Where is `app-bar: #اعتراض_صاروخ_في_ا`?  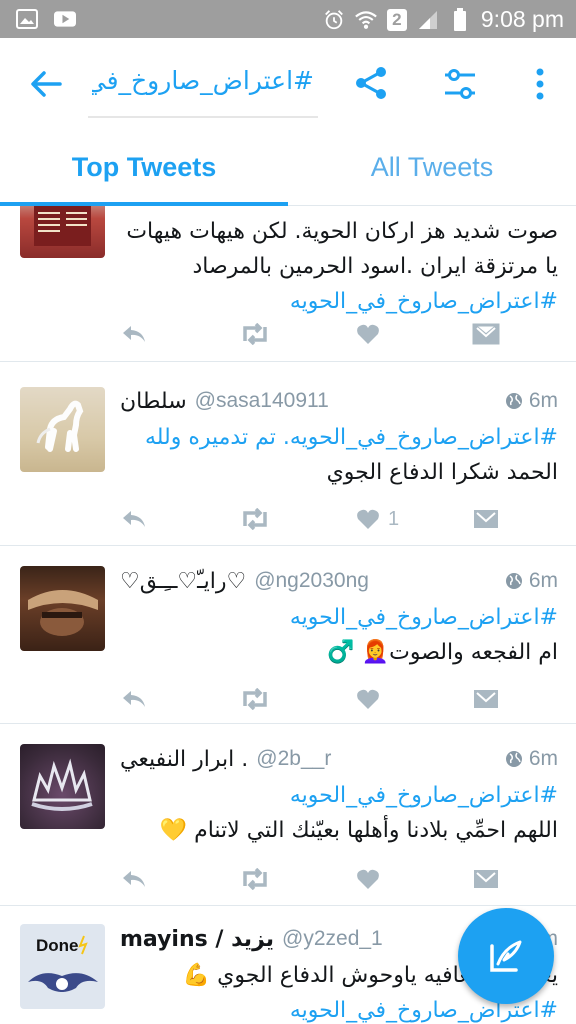 app-bar: #اعتراض_صاروخ_في_ا is located at coordinates (288, 83).